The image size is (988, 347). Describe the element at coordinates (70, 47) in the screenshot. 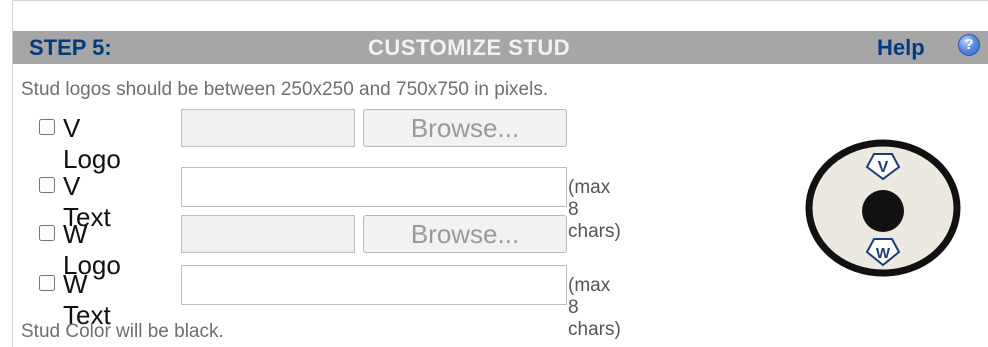

I see `step-label: STEP 5:` at that location.